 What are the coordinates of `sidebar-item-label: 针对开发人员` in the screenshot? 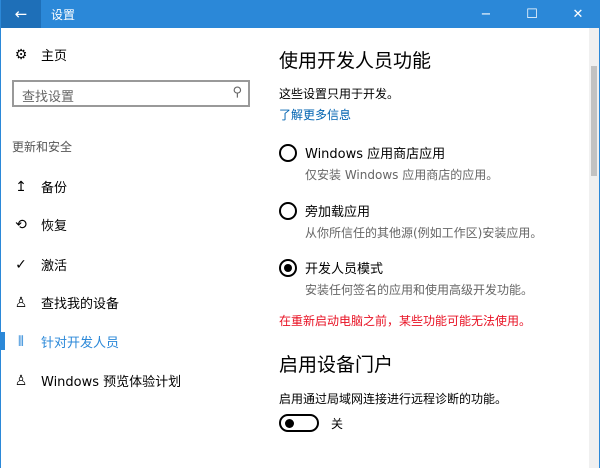 It's located at (80, 343).